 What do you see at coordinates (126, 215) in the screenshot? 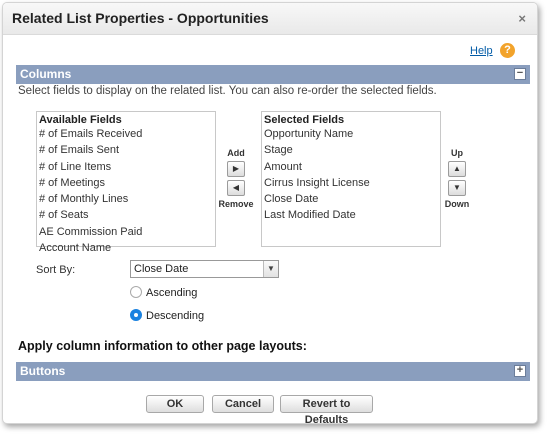
I see `list-item: # of Seats` at bounding box center [126, 215].